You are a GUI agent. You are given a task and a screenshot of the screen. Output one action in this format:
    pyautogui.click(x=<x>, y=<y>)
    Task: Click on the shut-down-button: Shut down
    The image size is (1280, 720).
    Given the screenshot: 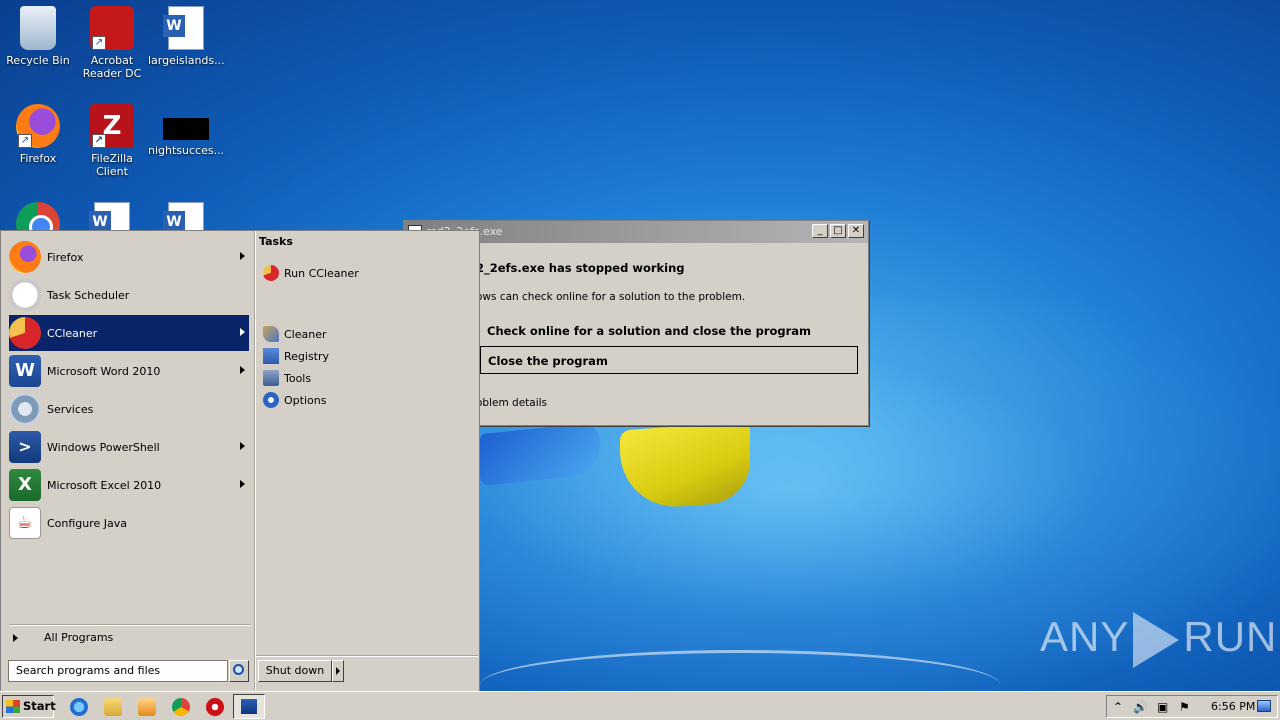 What is the action you would take?
    pyautogui.click(x=295, y=671)
    